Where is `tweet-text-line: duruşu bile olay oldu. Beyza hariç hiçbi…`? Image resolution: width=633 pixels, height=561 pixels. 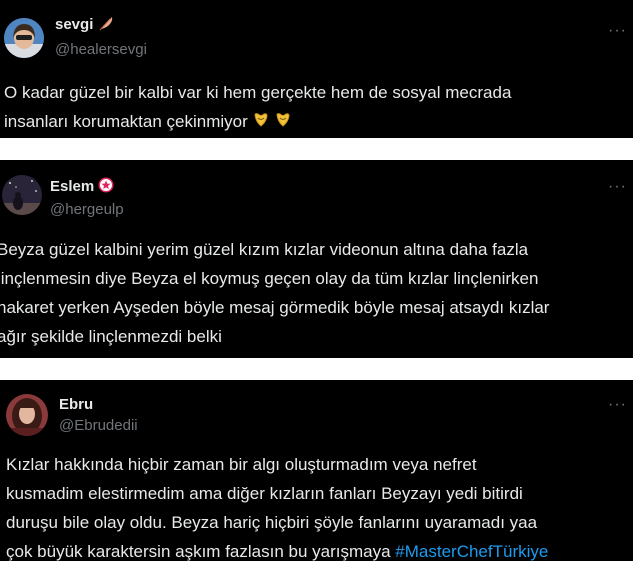 tweet-text-line: duruşu bile olay oldu. Beyza hariç hiçbi… is located at coordinates (272, 522).